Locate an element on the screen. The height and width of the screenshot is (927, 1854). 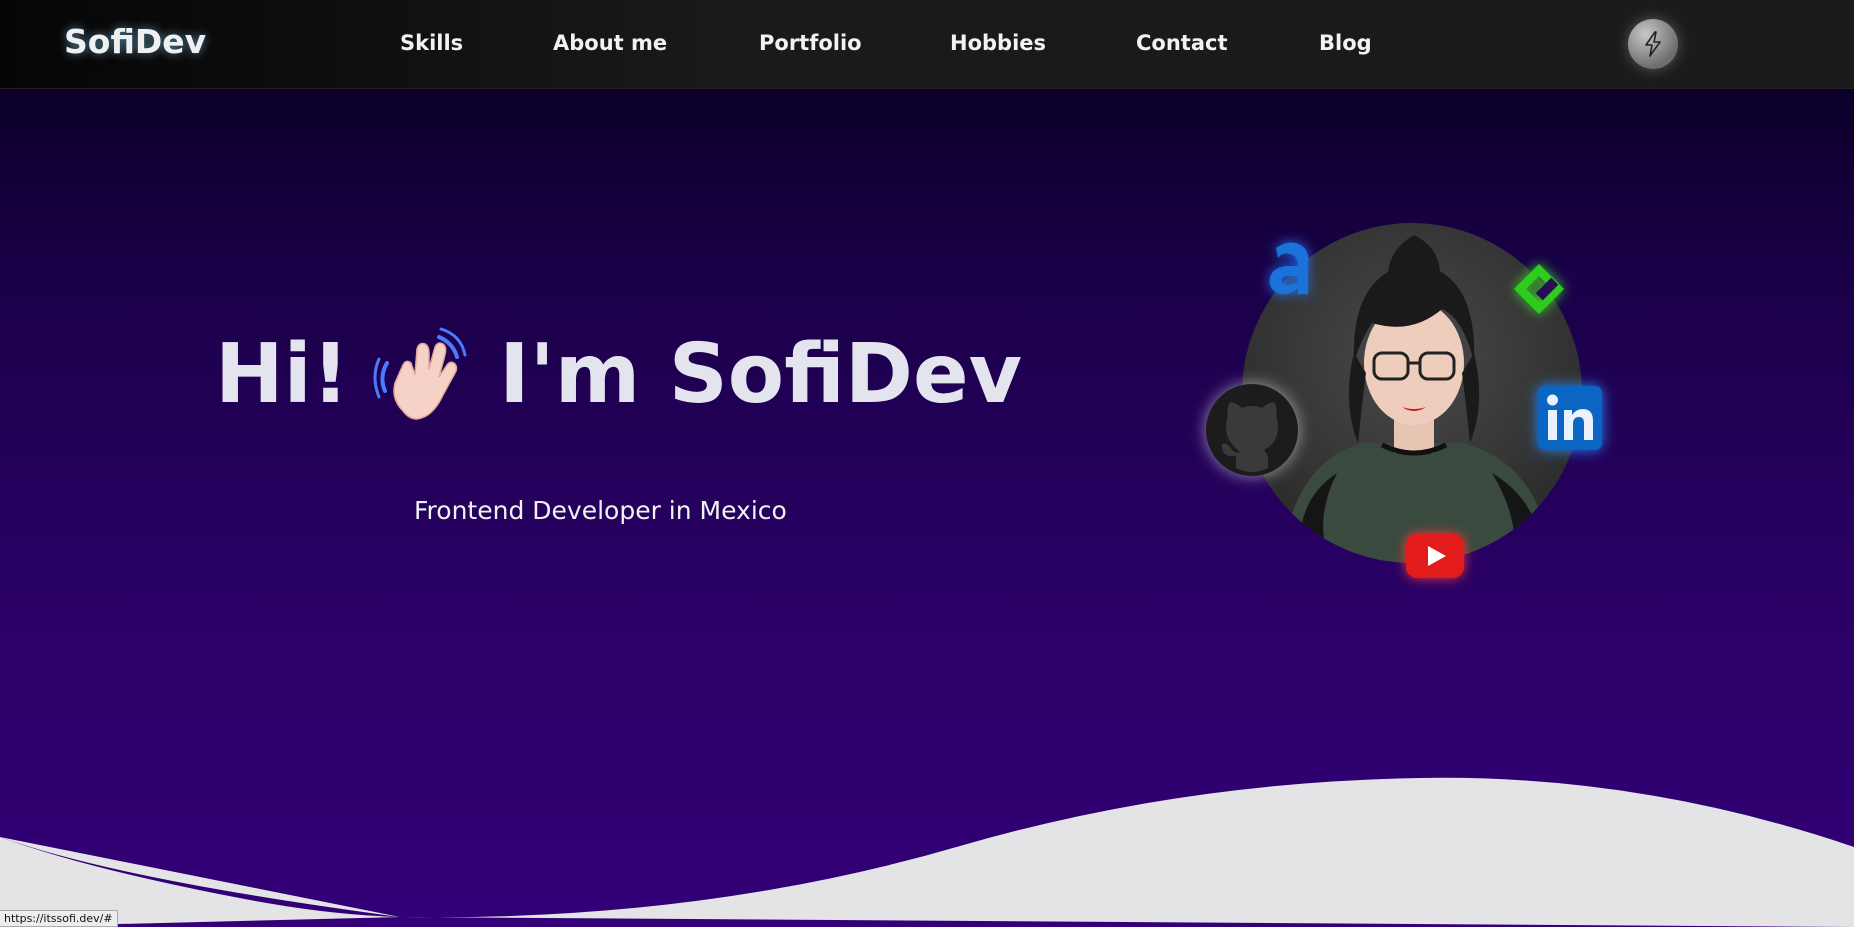
hero-name-line: I'm SofiDev is located at coordinates (761, 374).